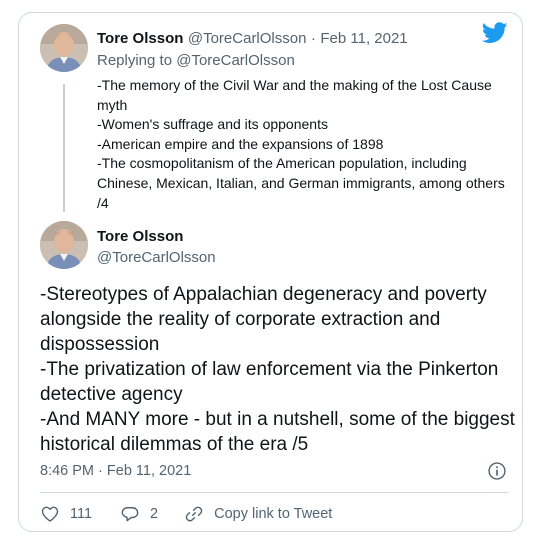 Image resolution: width=552 pixels, height=549 pixels. Describe the element at coordinates (212, 124) in the screenshot. I see `parent-tweet-line: -Women's suffrage and its opponents` at that location.